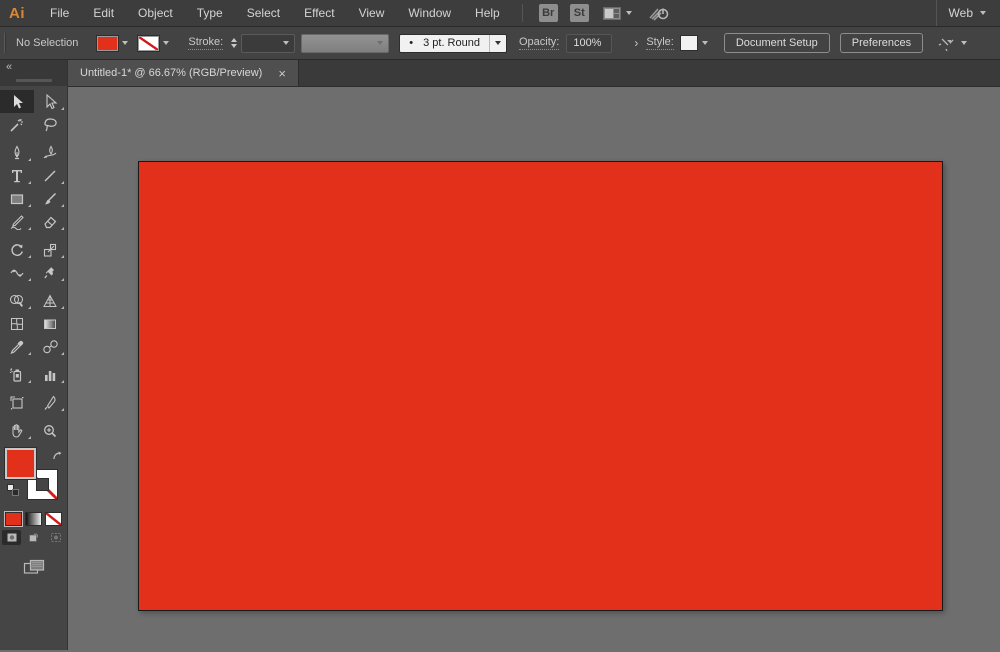 This screenshot has height=652, width=1000. I want to click on draw-inside-icon, so click(55, 537).